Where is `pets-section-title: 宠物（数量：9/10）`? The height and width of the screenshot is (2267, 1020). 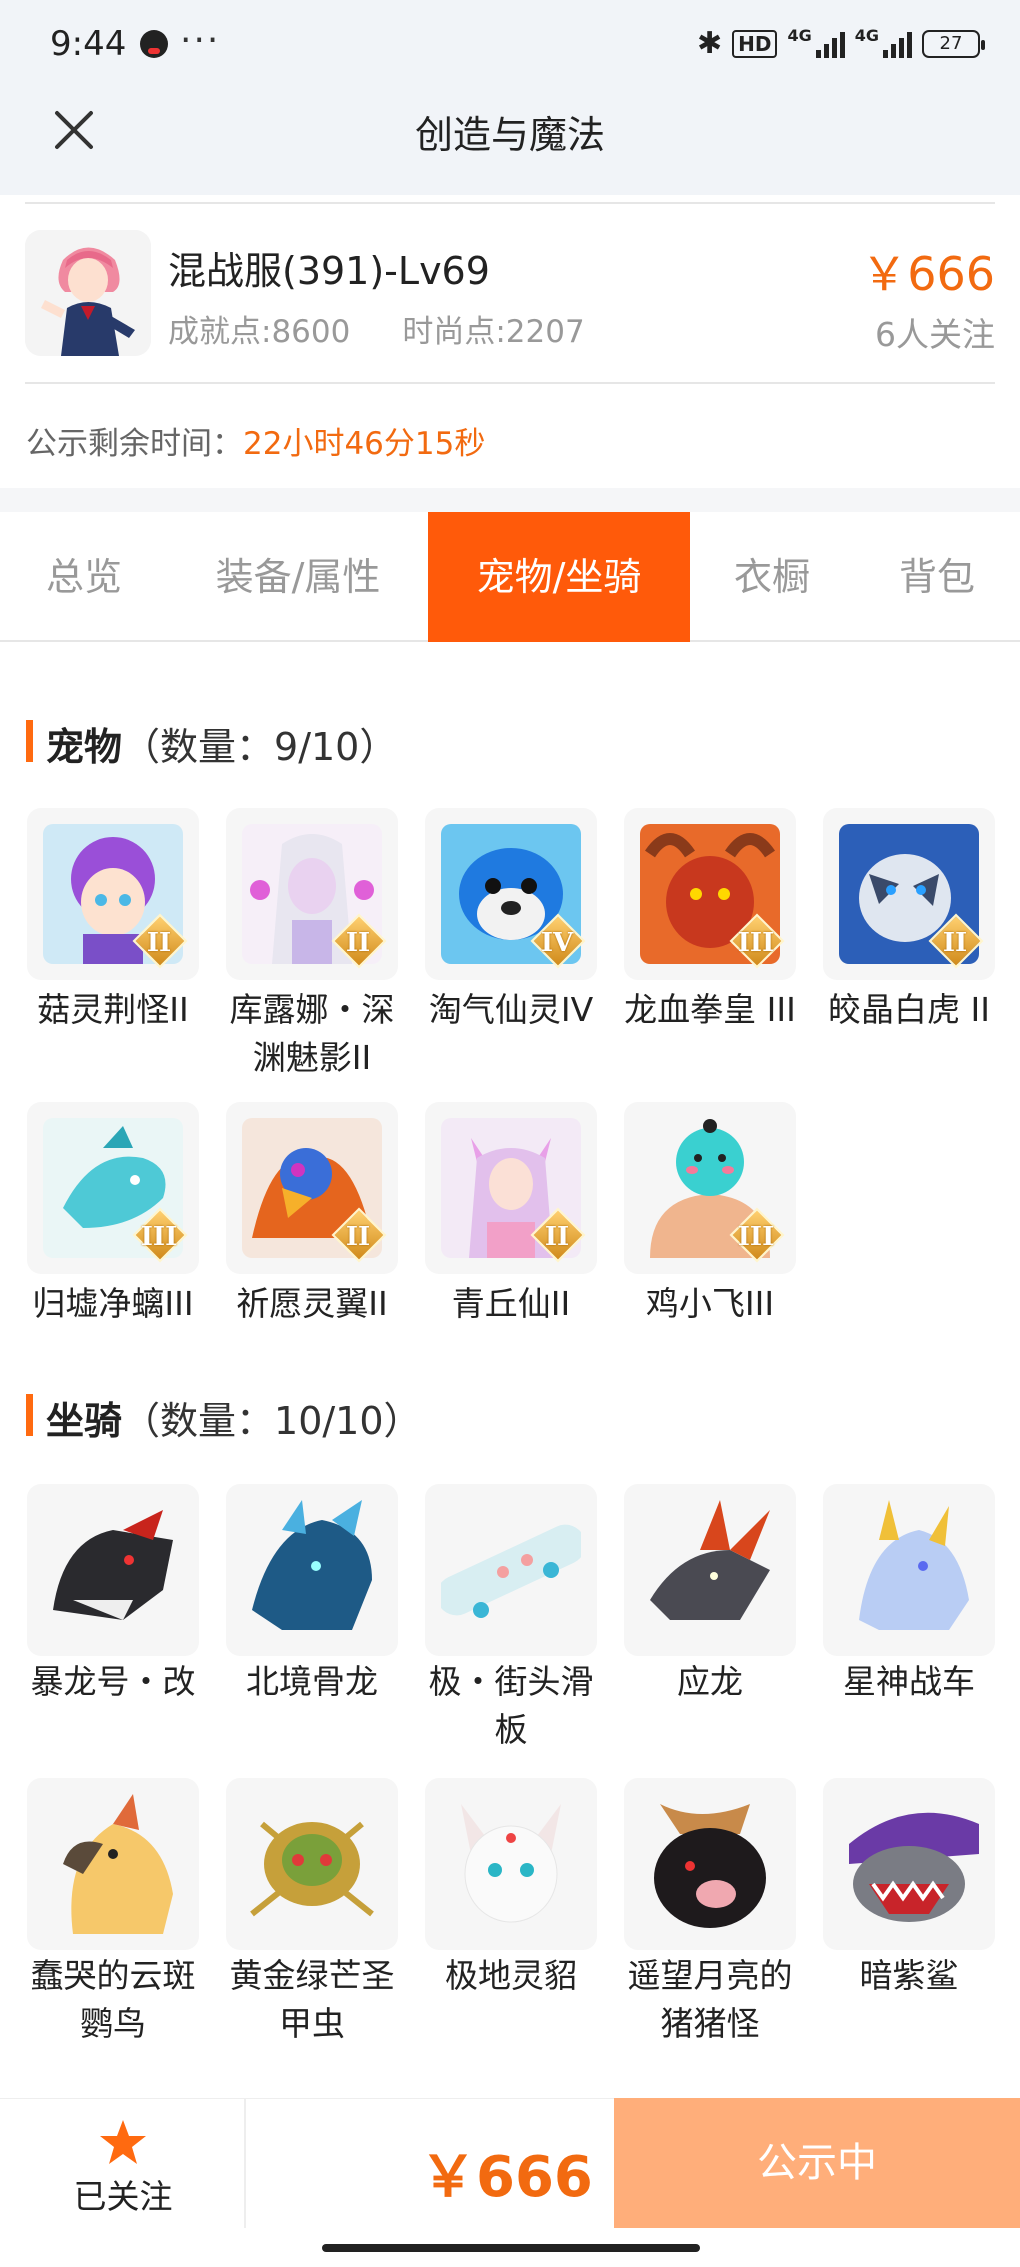 pets-section-title: 宠物（数量：9/10） is located at coordinates (211, 743).